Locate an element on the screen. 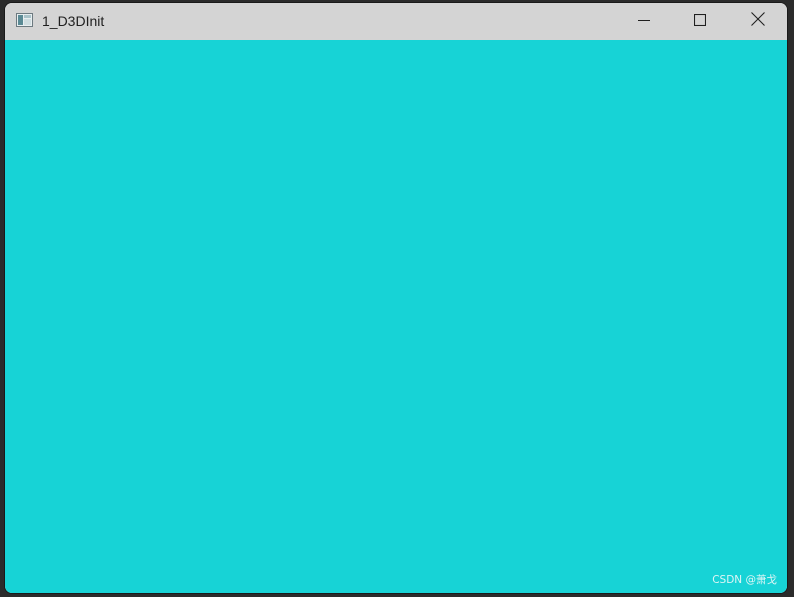 The height and width of the screenshot is (597, 794). title-bar: 1_D3DInit is located at coordinates (396, 21).